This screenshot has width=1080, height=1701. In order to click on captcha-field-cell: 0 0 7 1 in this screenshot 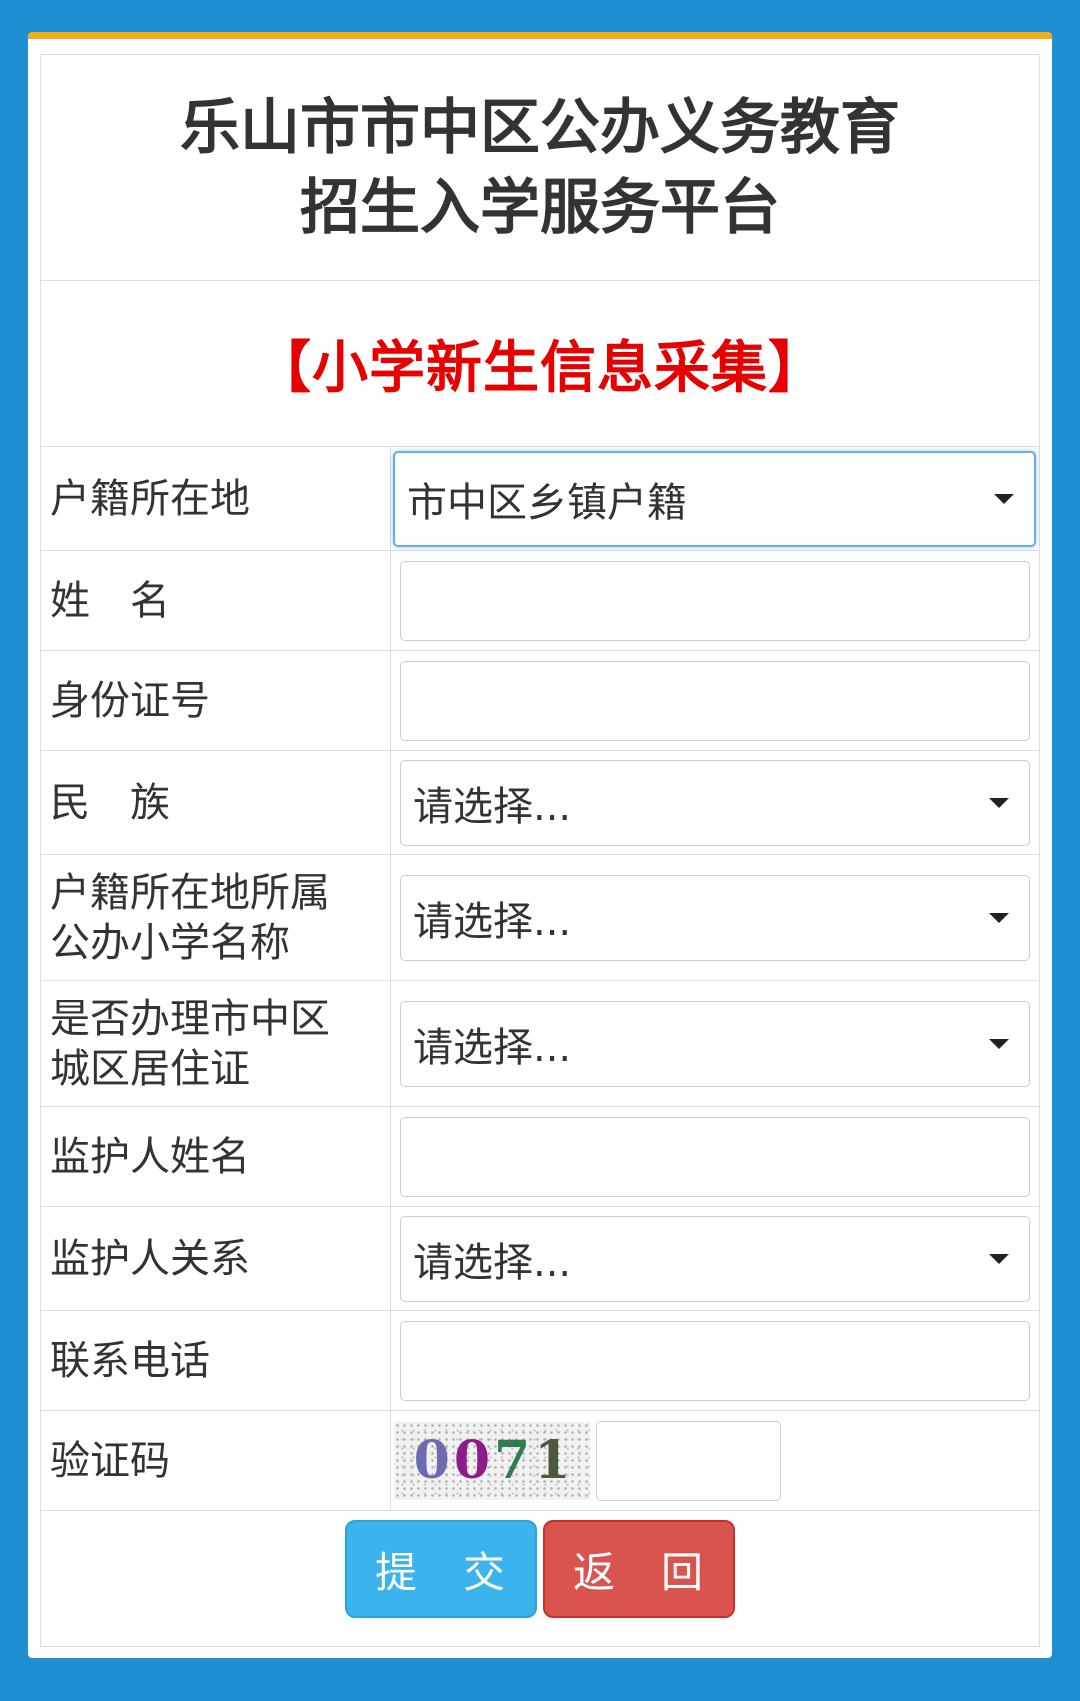, I will do `click(715, 1460)`.